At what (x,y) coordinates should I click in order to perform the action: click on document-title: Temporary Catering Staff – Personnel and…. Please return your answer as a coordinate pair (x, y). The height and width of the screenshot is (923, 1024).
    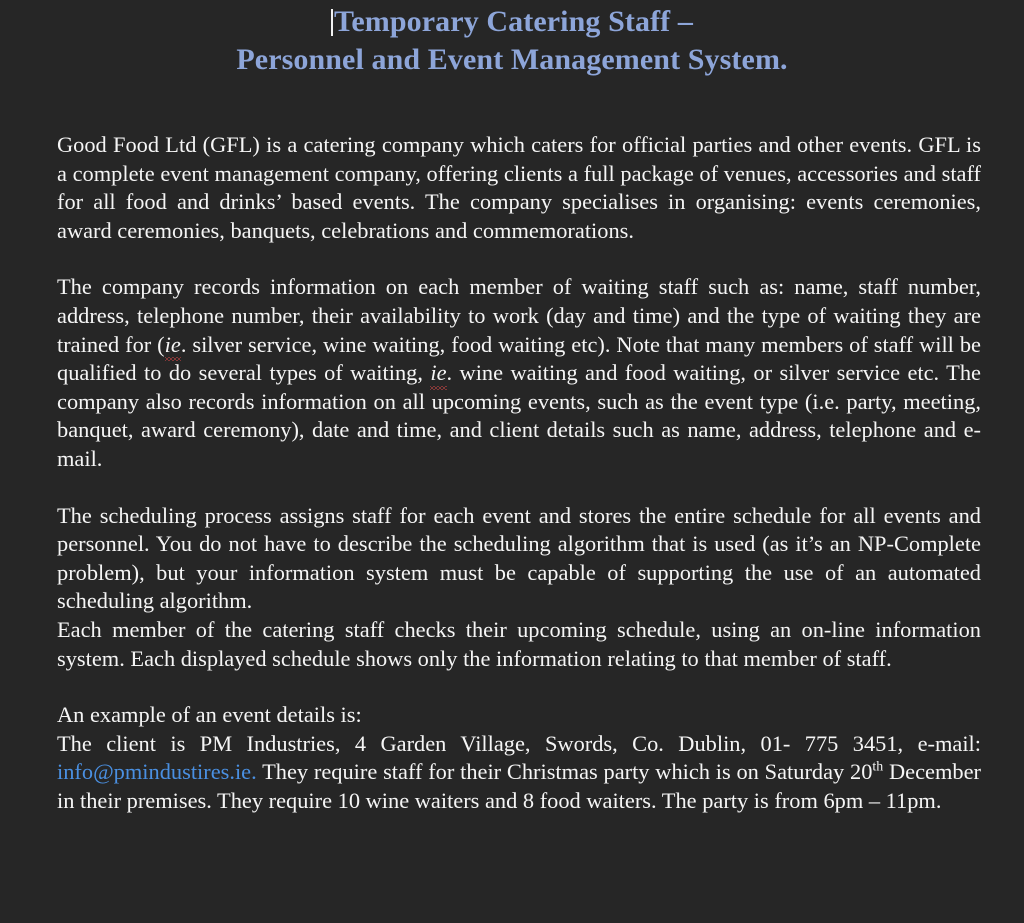
    Looking at the image, I should click on (512, 39).